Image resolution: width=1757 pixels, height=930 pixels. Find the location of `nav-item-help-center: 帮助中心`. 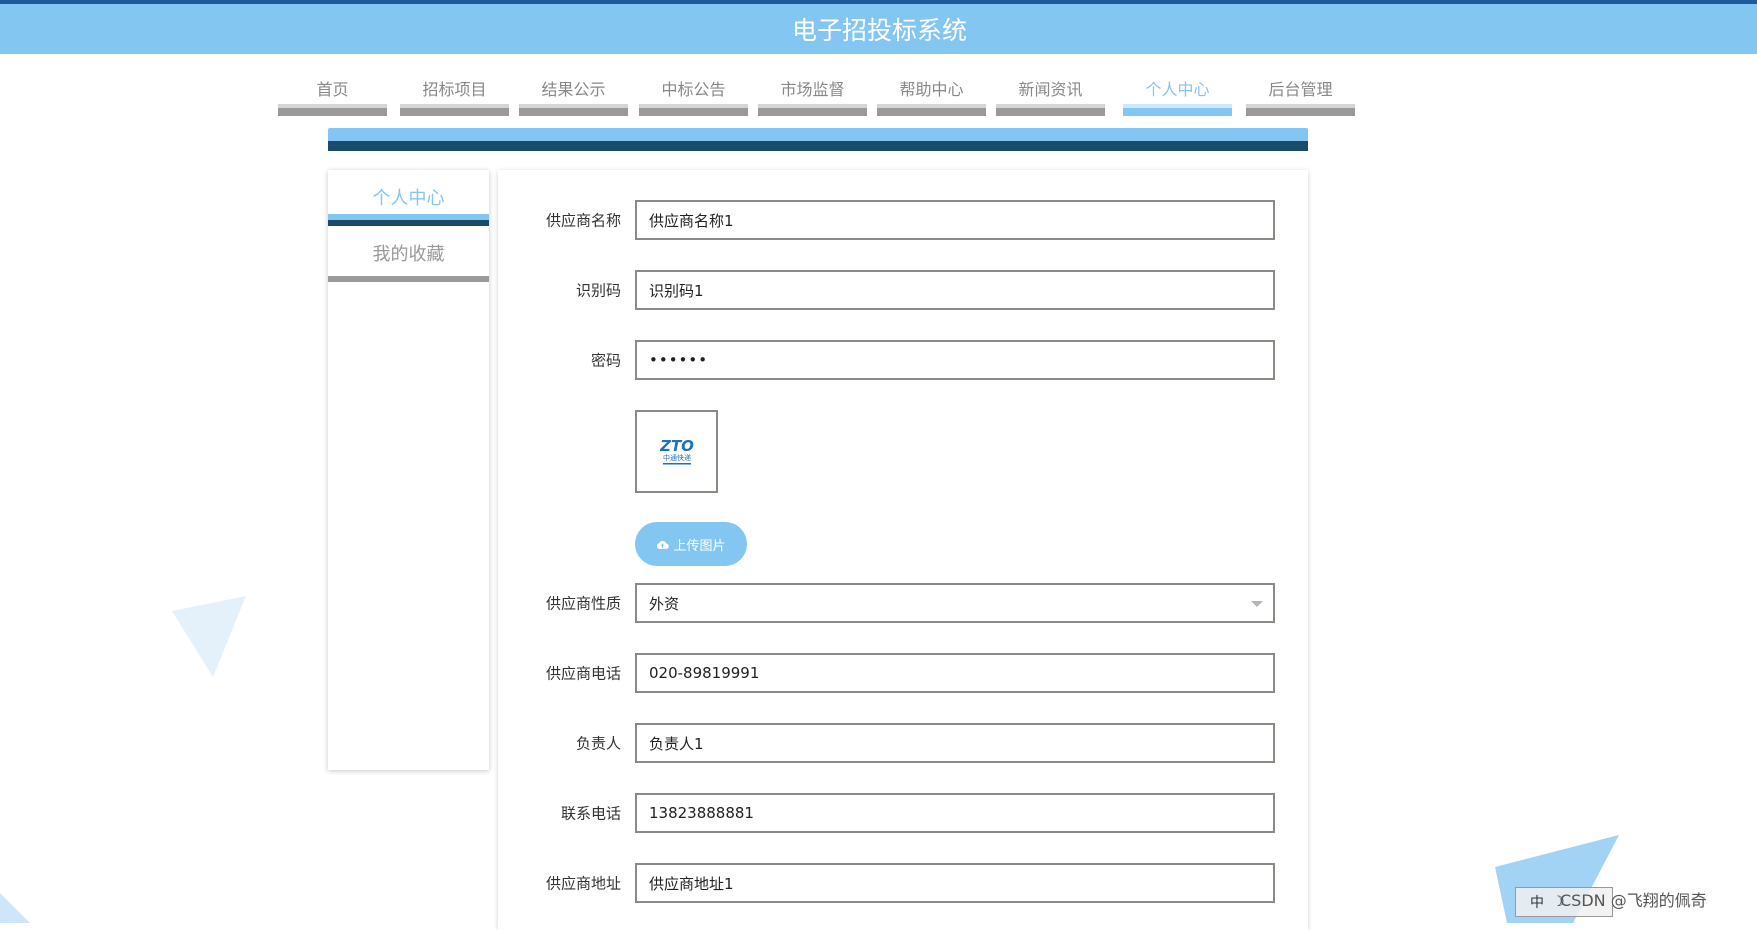

nav-item-help-center: 帮助中心 is located at coordinates (931, 93).